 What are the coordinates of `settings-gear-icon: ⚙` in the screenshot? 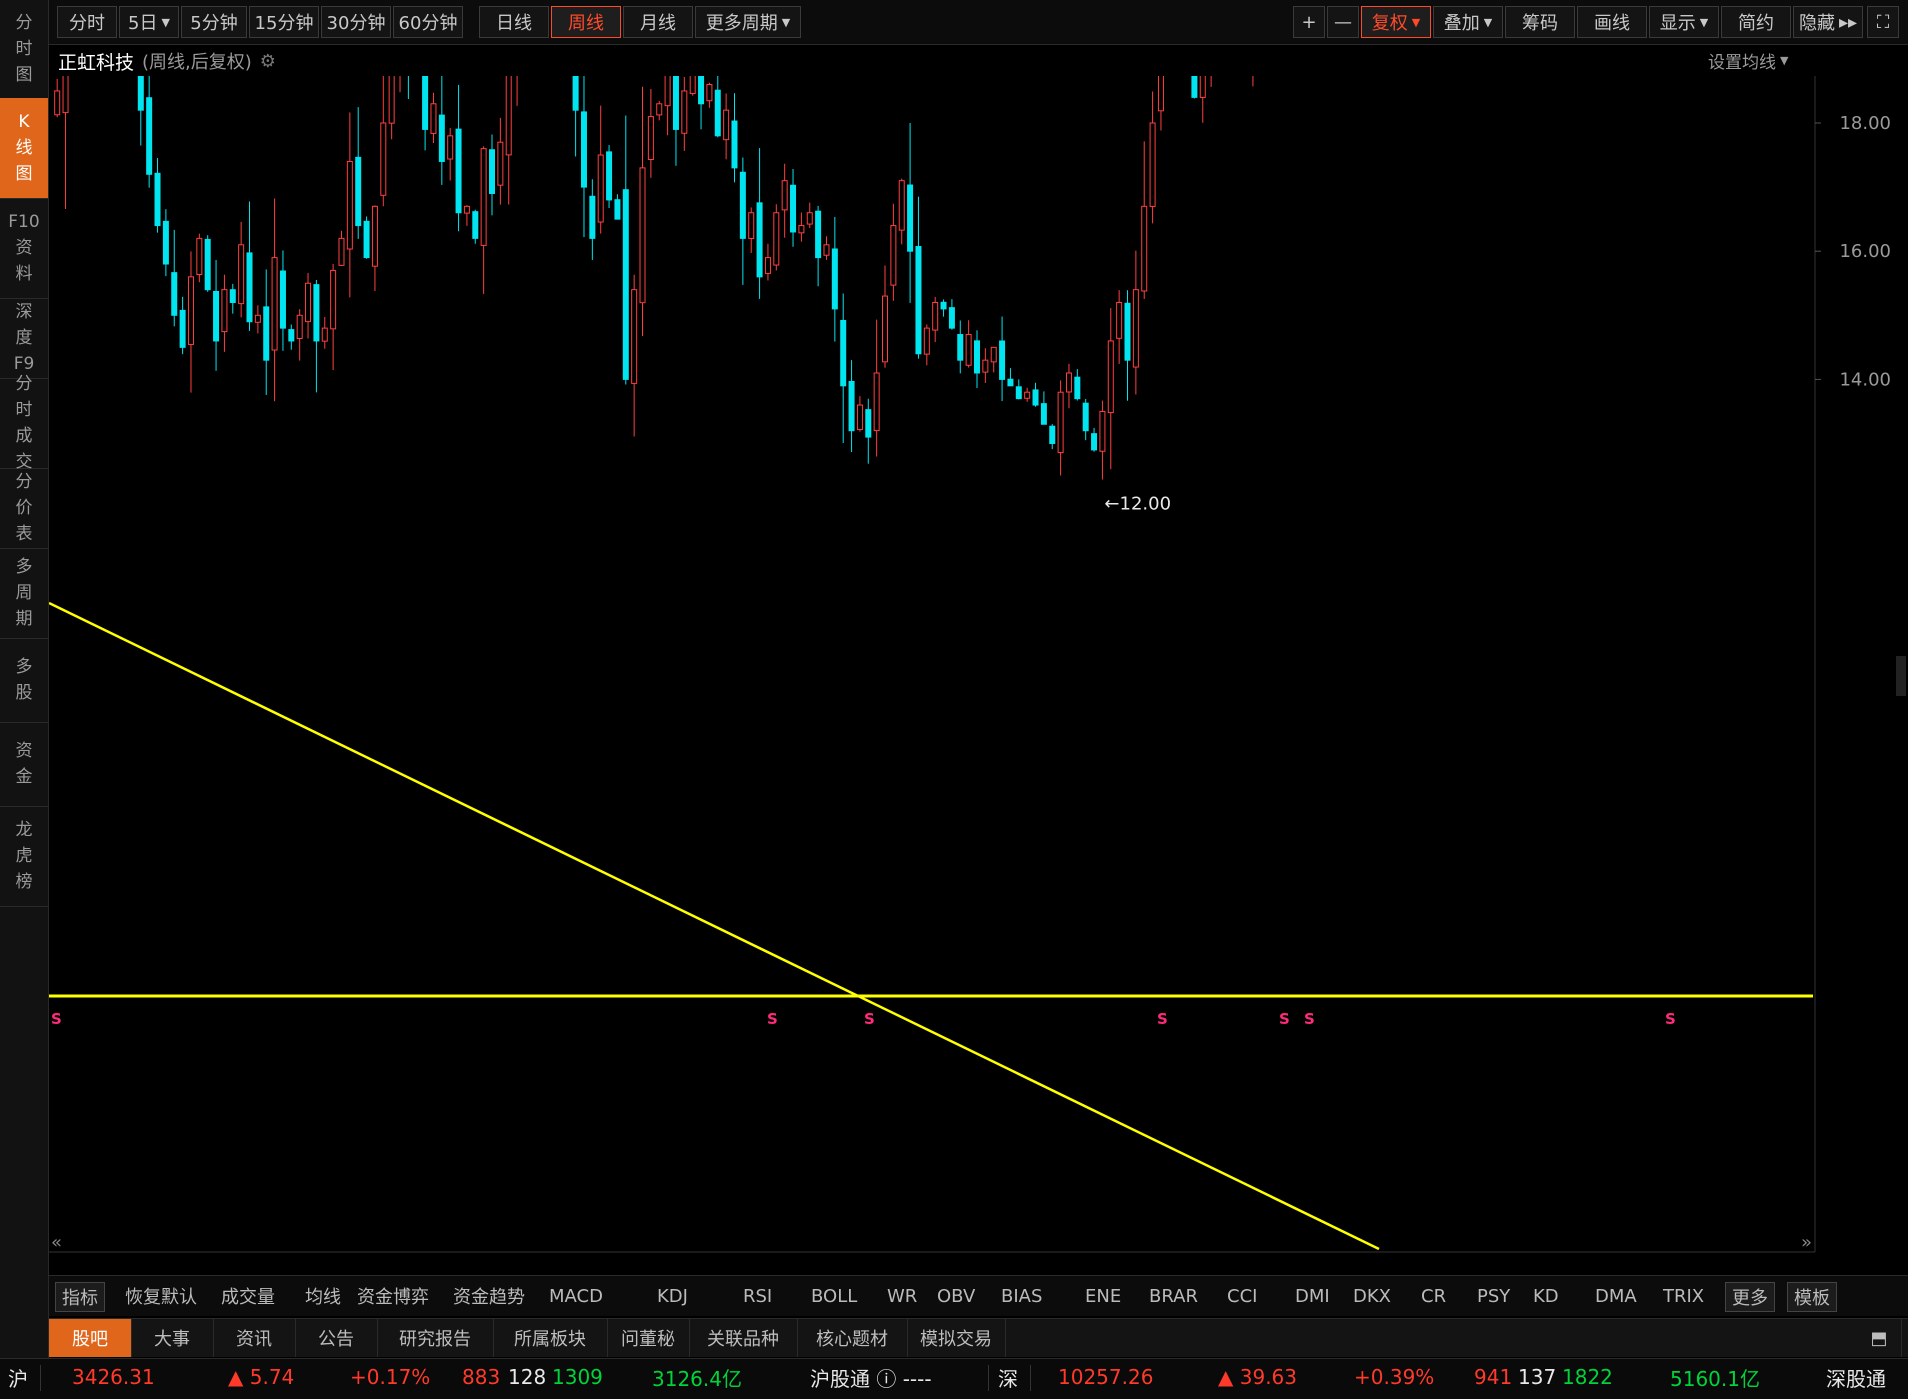 It's located at (268, 61).